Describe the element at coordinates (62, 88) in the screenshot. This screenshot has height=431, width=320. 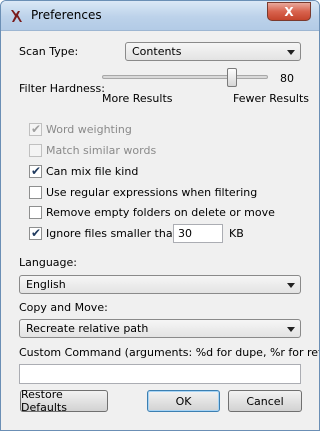
I see `filter-hardness-label: Filter Hardness:` at that location.